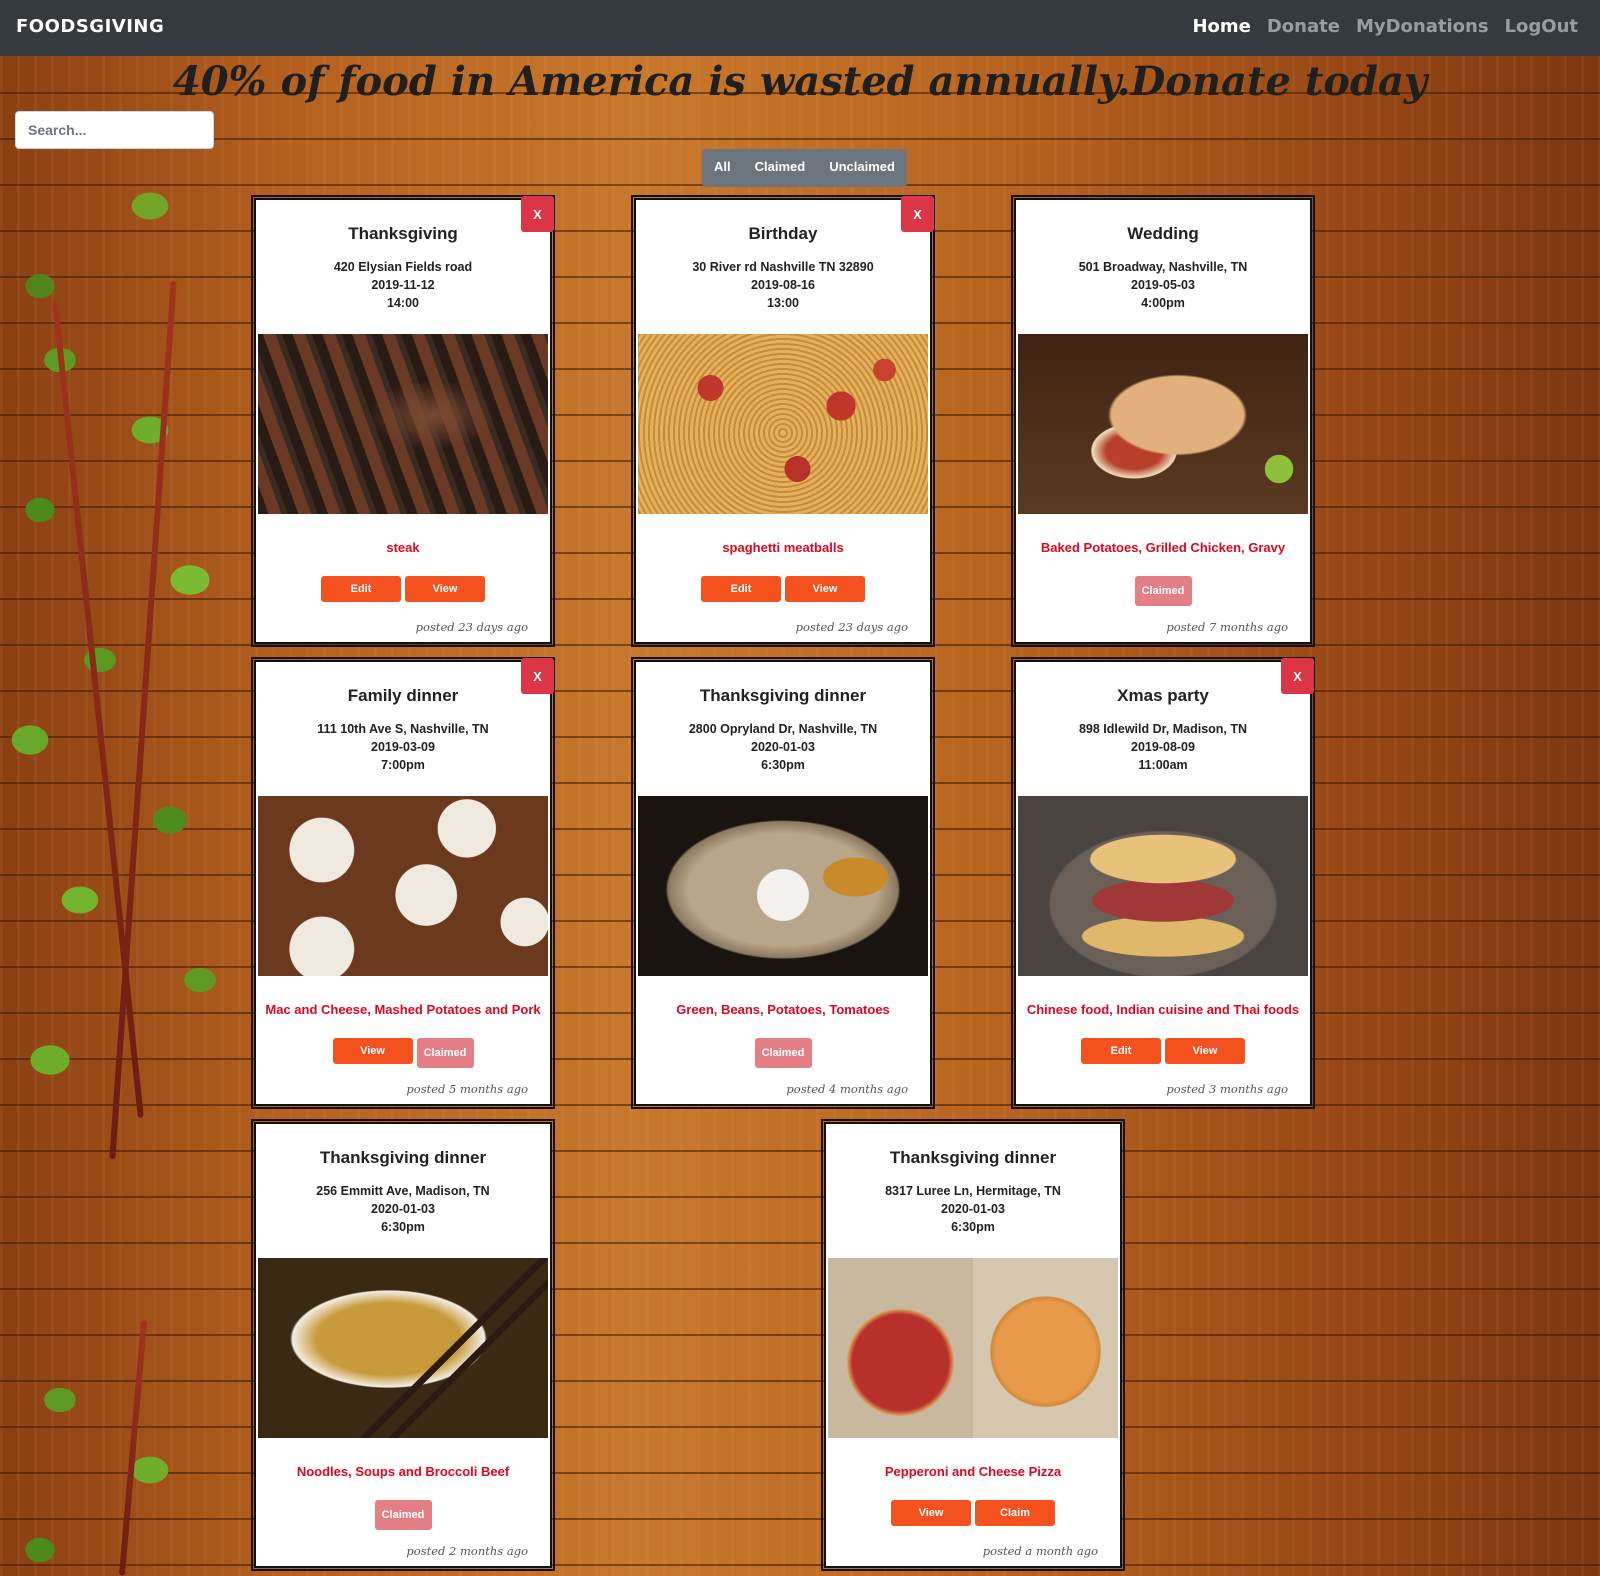  I want to click on filter-unclaimed-button: Unclaimed, so click(862, 168).